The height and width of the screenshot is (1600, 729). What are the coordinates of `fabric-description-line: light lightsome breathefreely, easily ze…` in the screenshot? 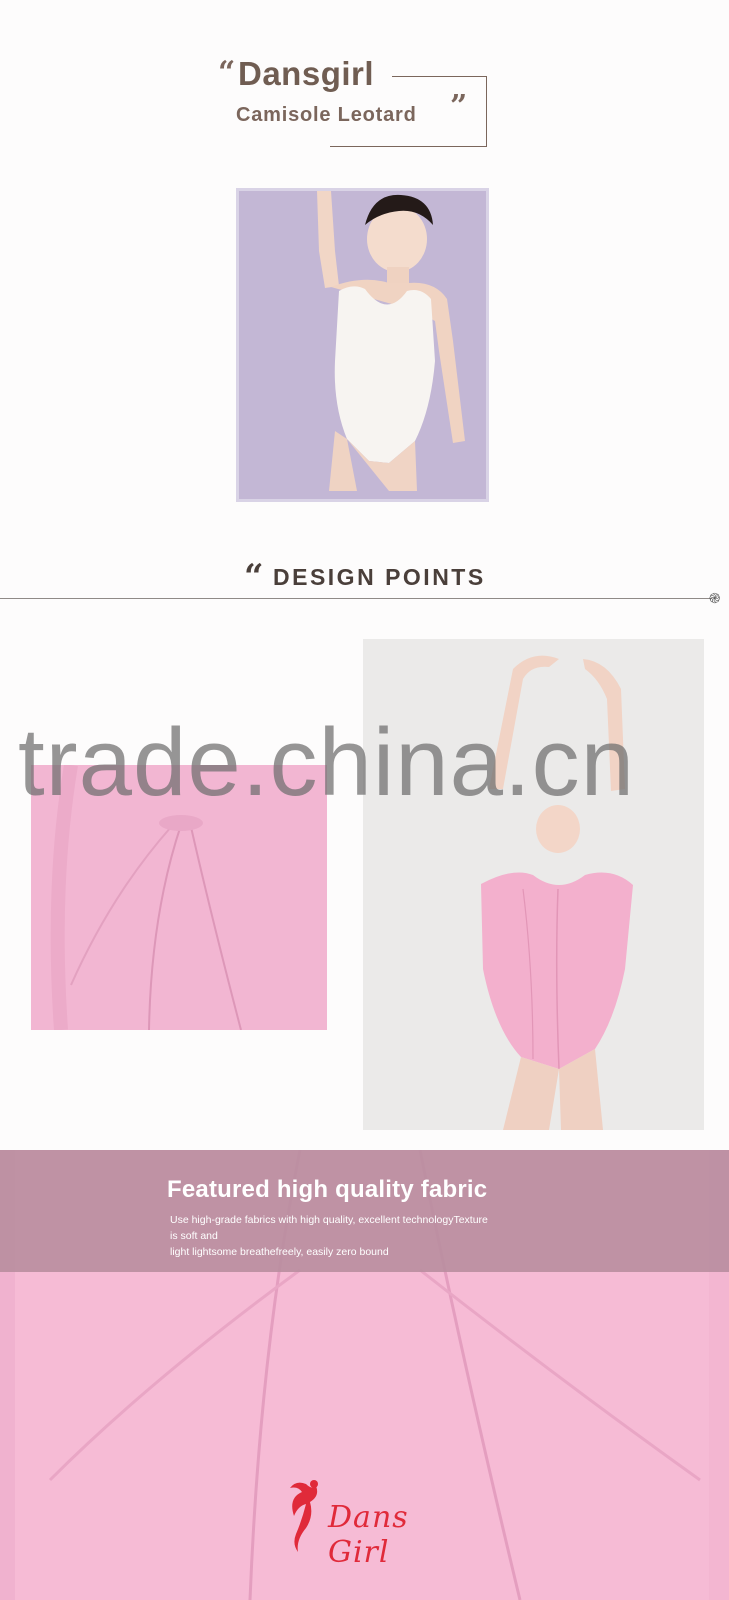 It's located at (279, 1252).